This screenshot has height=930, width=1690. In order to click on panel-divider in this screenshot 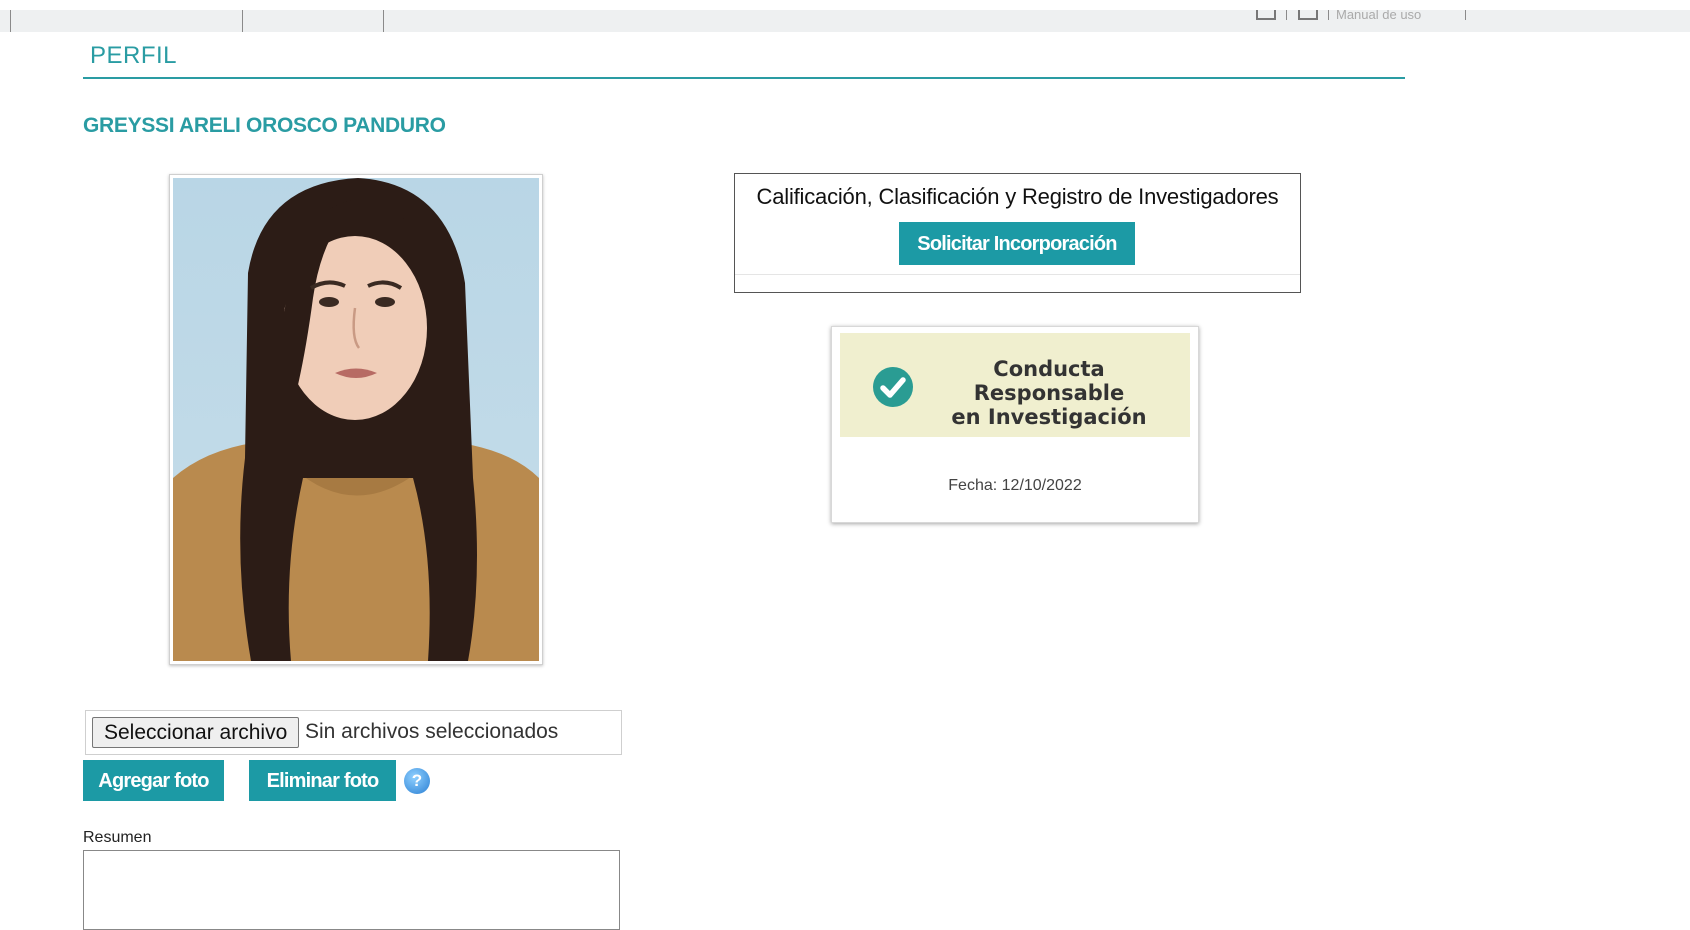, I will do `click(1017, 274)`.